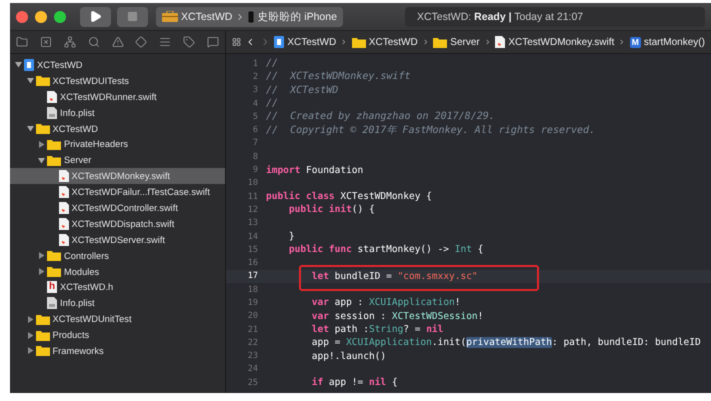  Describe the element at coordinates (255, 63) in the screenshot. I see `line-number: 1` at that location.